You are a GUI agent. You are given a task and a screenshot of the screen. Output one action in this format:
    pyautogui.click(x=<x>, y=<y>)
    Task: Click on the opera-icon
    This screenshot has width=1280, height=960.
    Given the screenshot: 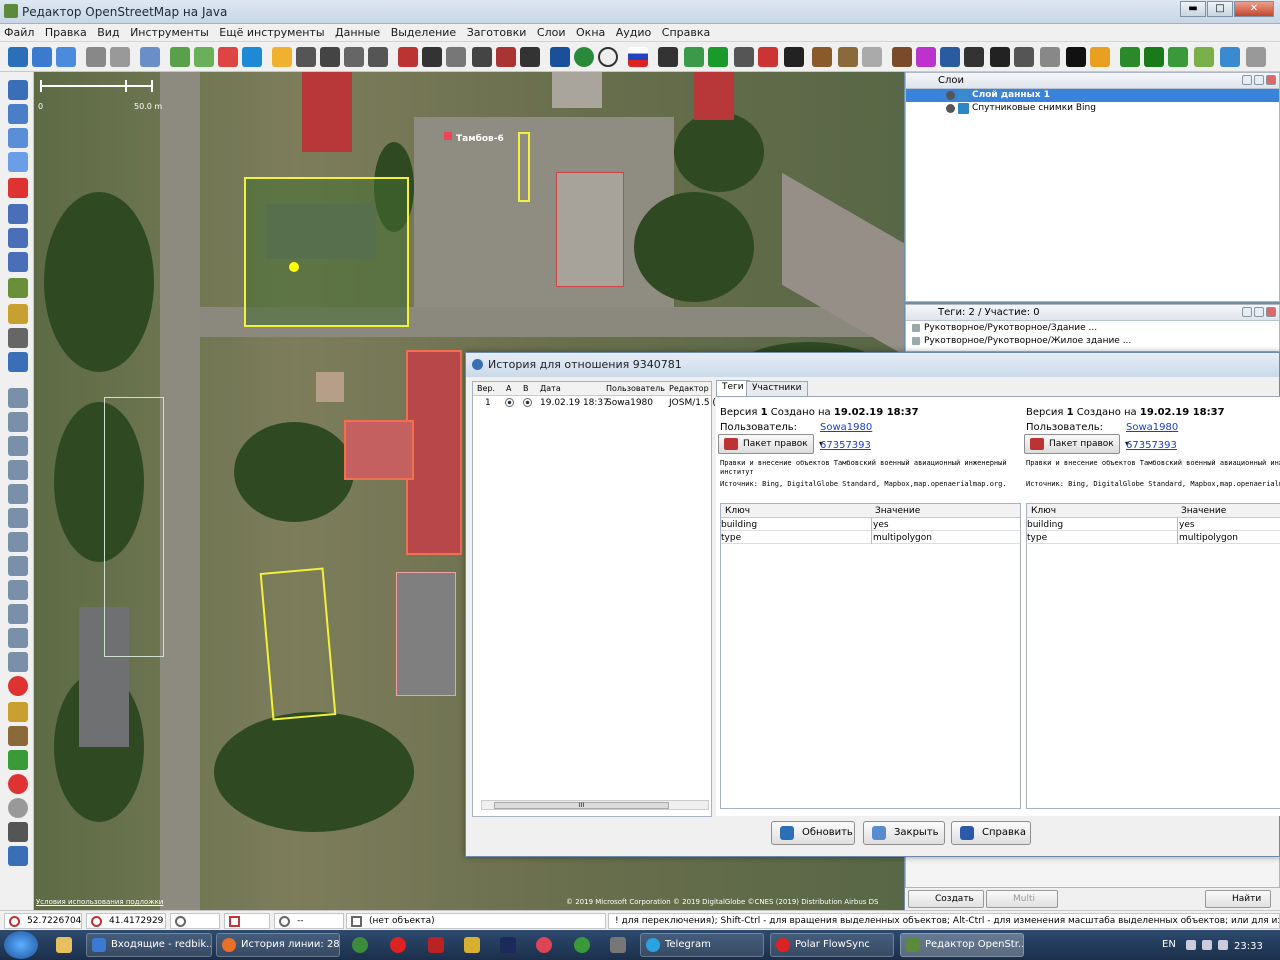 What is the action you would take?
    pyautogui.click(x=398, y=945)
    